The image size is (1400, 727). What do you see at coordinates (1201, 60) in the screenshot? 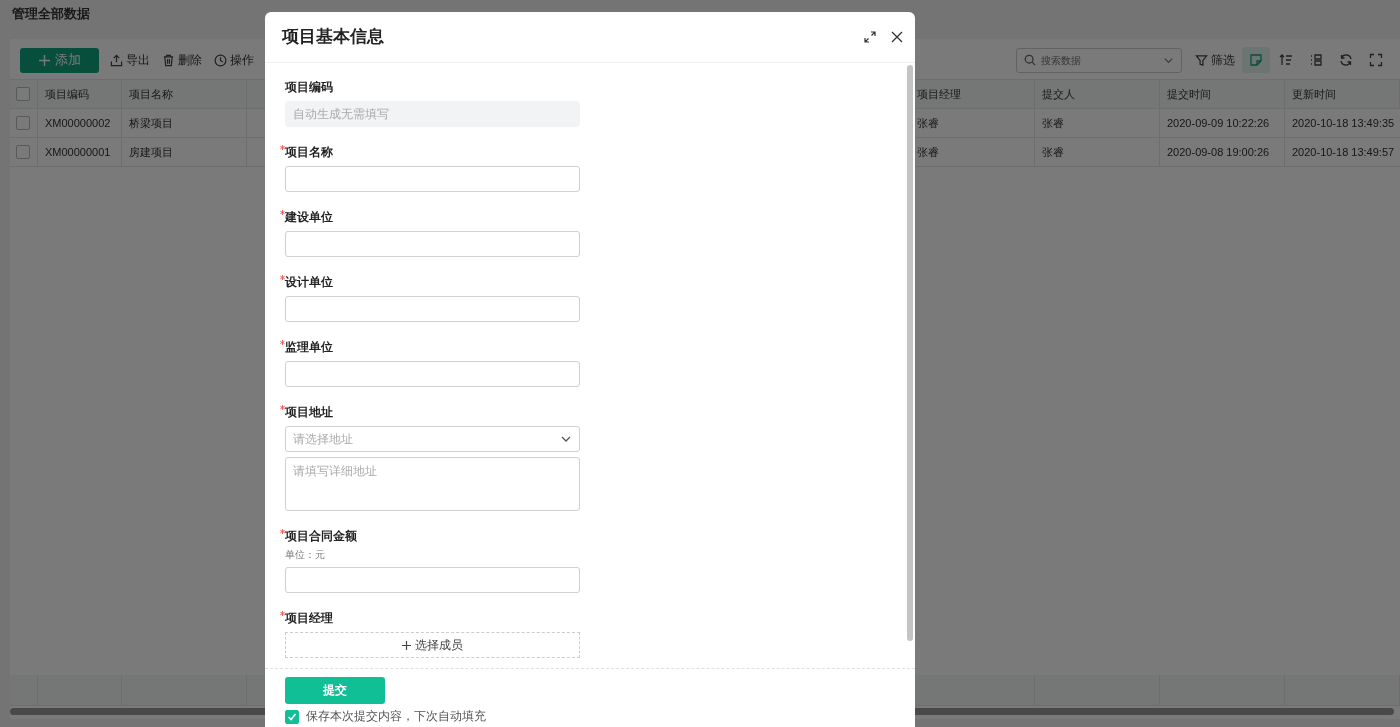
I see `filter-icon` at bounding box center [1201, 60].